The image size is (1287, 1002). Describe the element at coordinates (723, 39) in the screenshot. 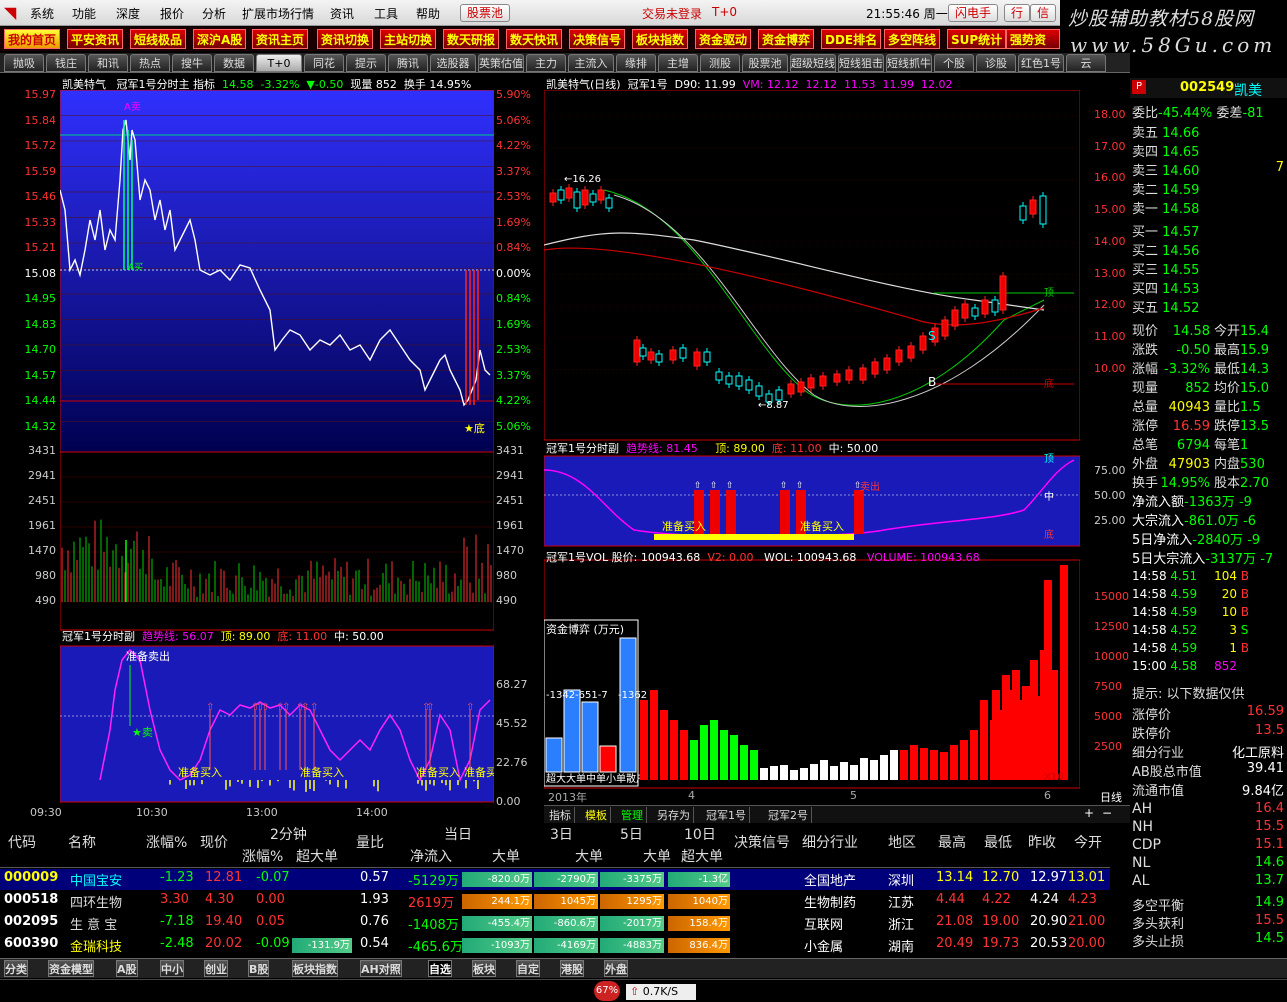

I see `toolbar-11: 资金驱动` at that location.